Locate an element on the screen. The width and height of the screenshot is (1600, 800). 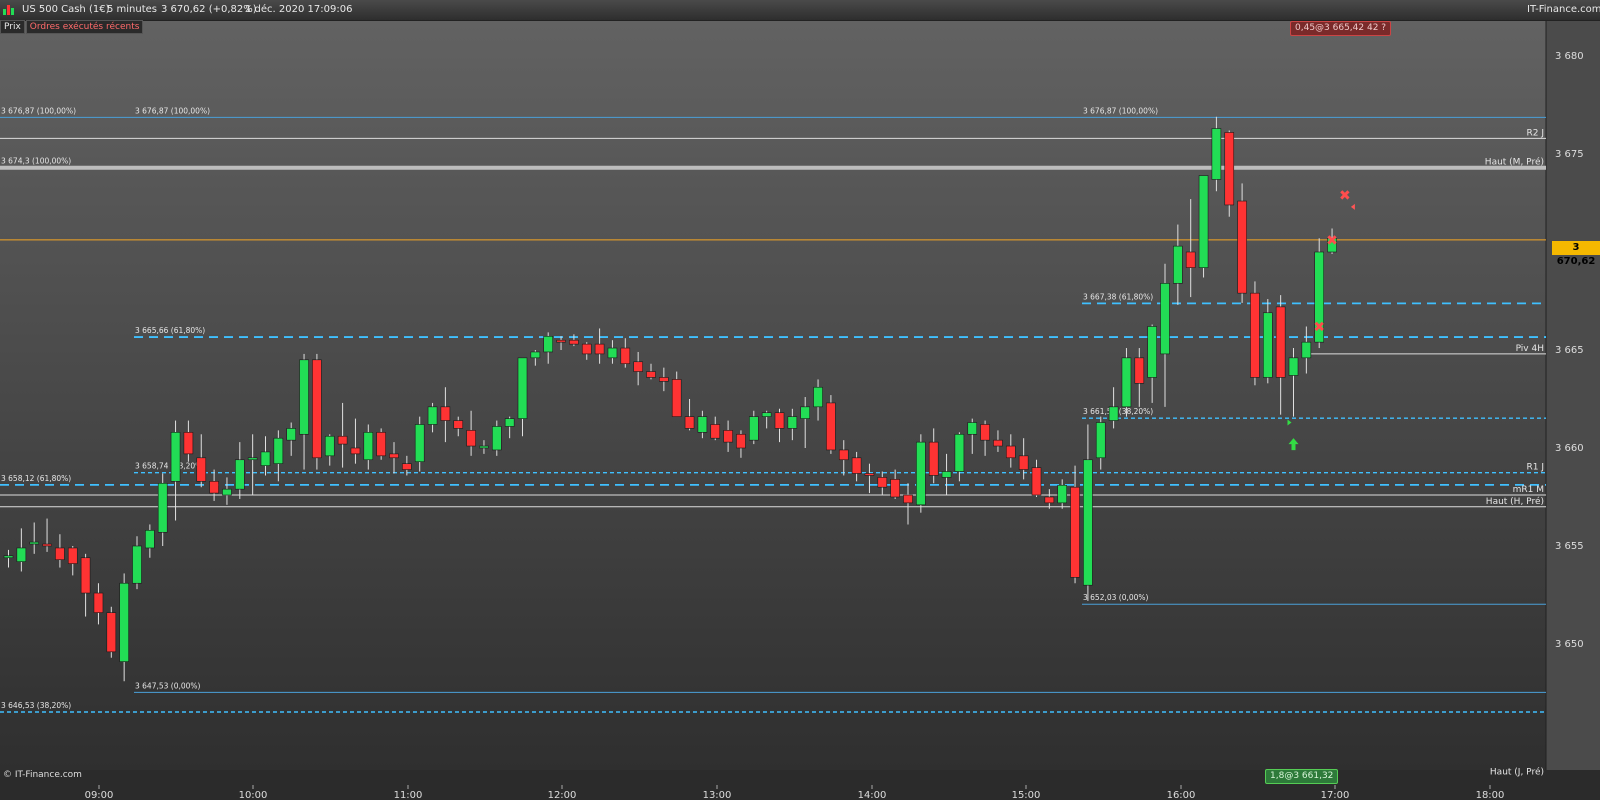
last-price-tag: 3 670,62 is located at coordinates (1576, 254).